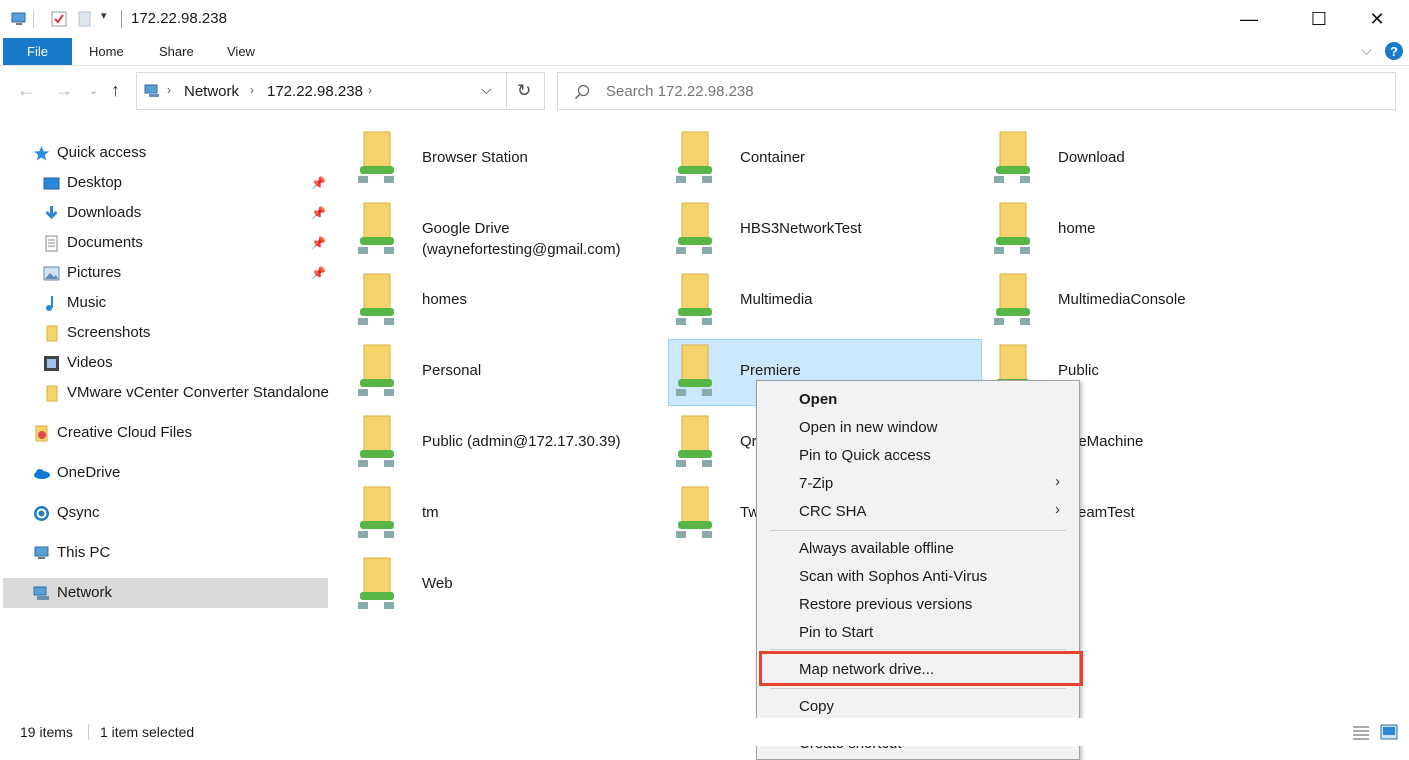  Describe the element at coordinates (51, 183) in the screenshot. I see `desktop-icon` at that location.